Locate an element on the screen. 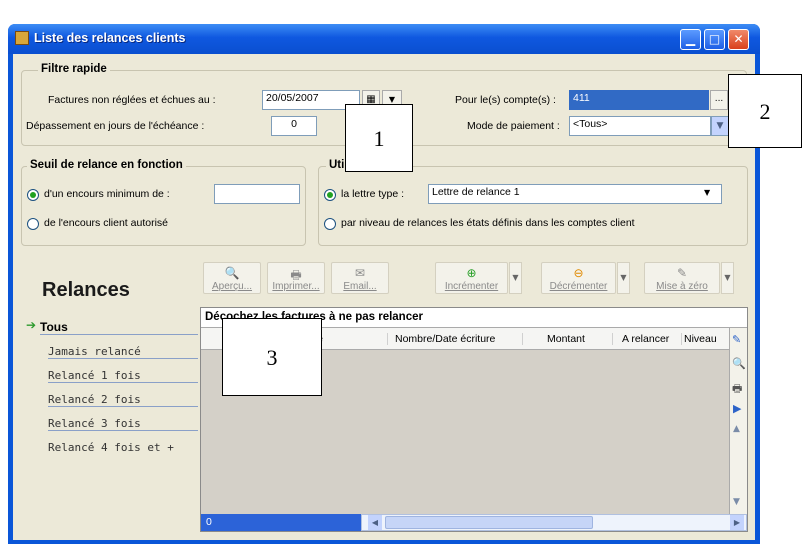  annotation-box-2: 2 is located at coordinates (765, 111).